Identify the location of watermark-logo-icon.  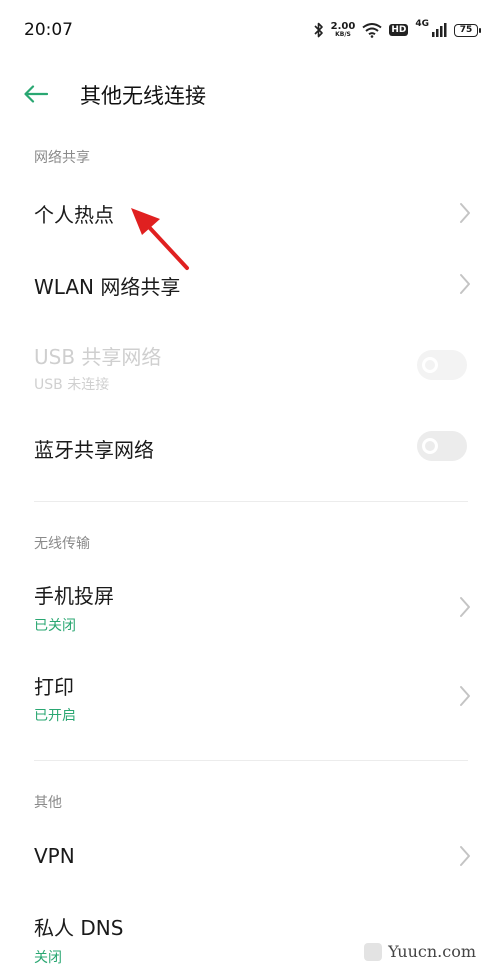
(373, 951).